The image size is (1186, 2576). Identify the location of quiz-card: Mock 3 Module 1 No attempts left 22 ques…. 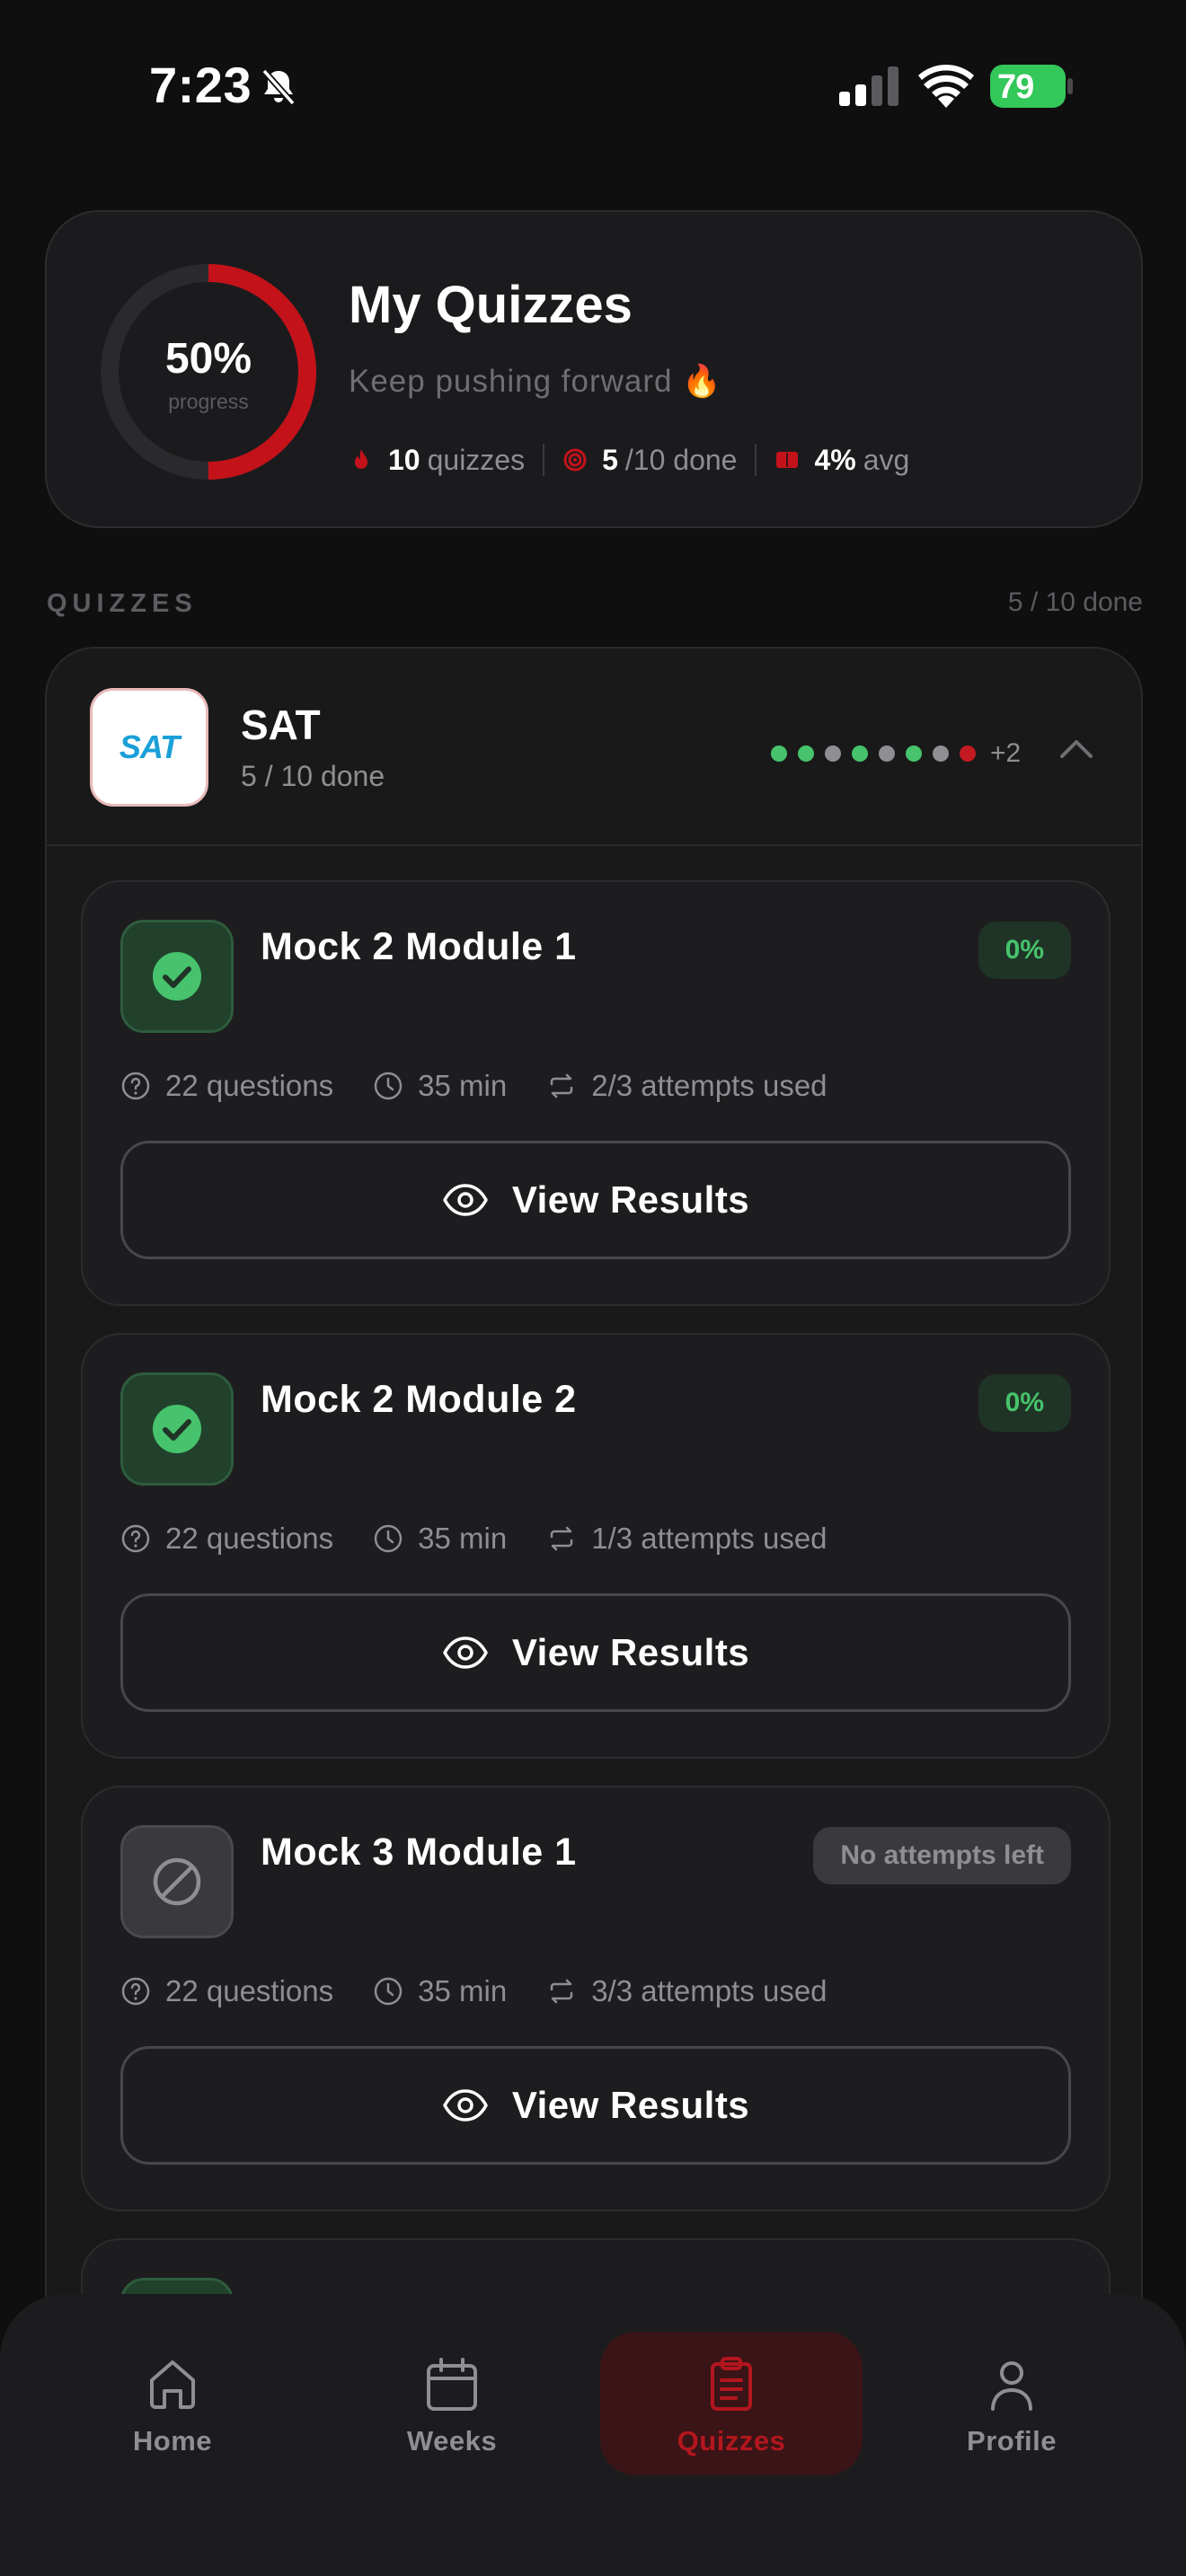
(596, 1999).